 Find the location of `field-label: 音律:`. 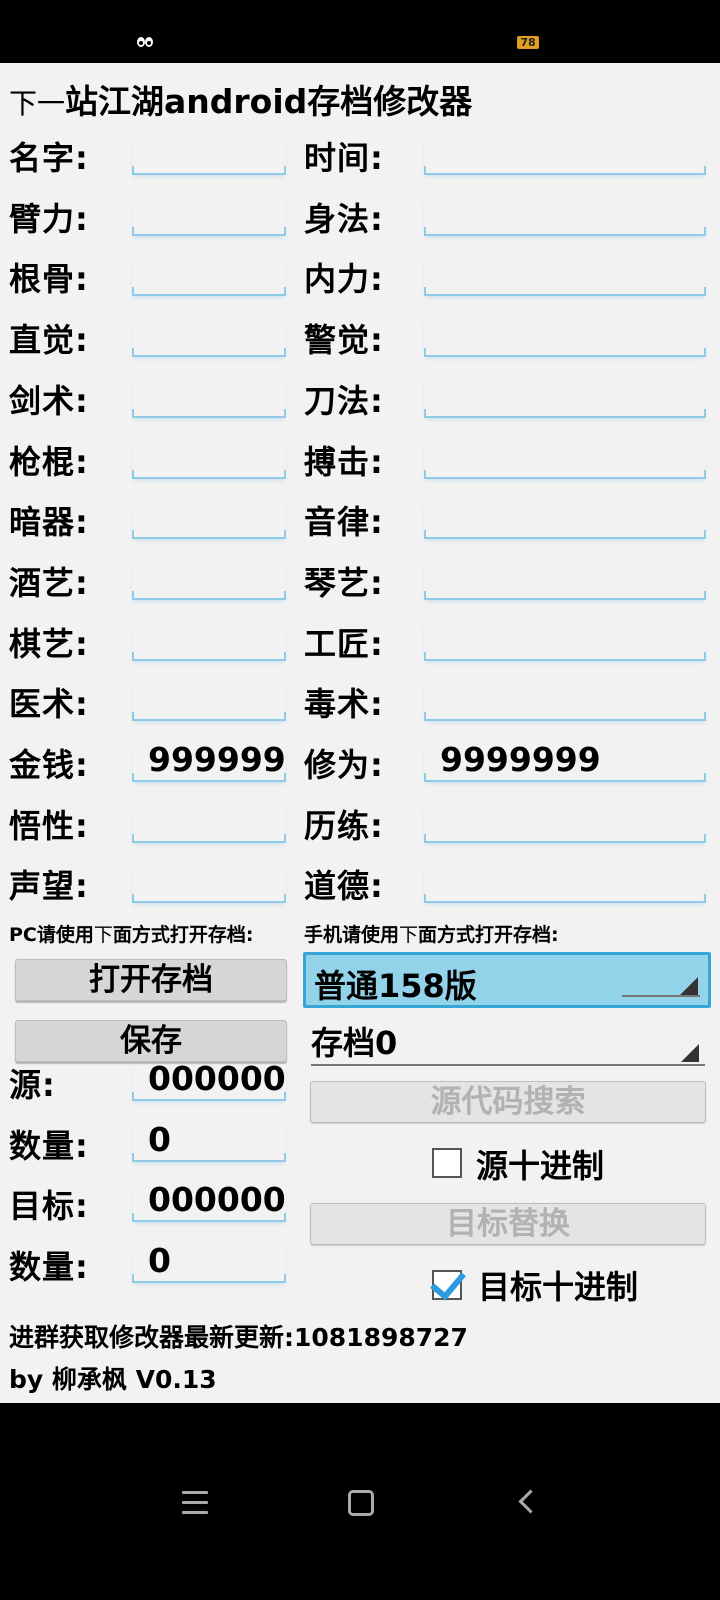

field-label: 音律: is located at coordinates (344, 522).